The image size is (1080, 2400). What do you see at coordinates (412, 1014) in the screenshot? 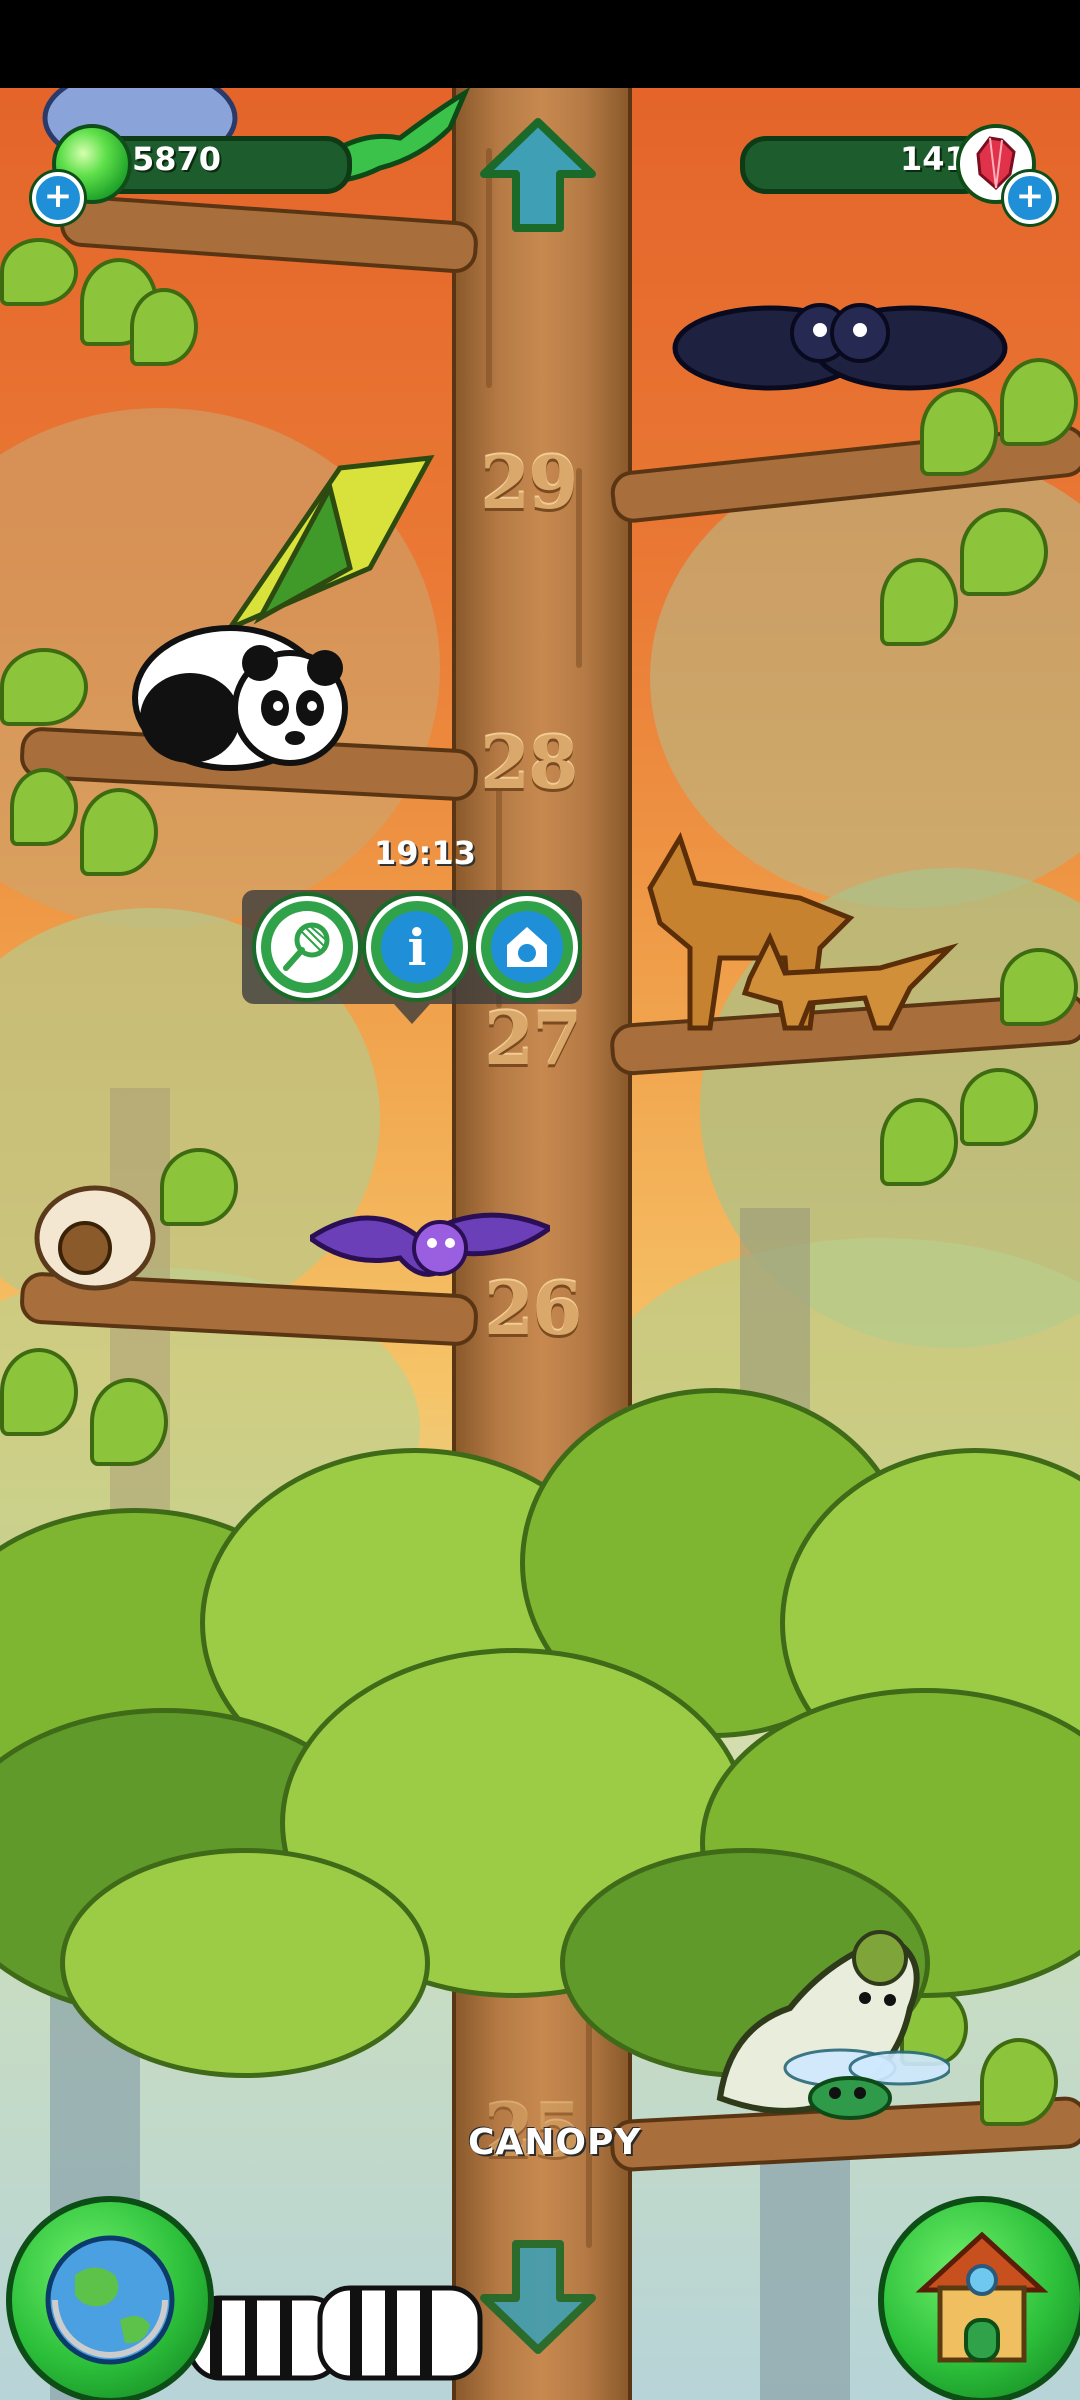
I see `popup-pointer` at bounding box center [412, 1014].